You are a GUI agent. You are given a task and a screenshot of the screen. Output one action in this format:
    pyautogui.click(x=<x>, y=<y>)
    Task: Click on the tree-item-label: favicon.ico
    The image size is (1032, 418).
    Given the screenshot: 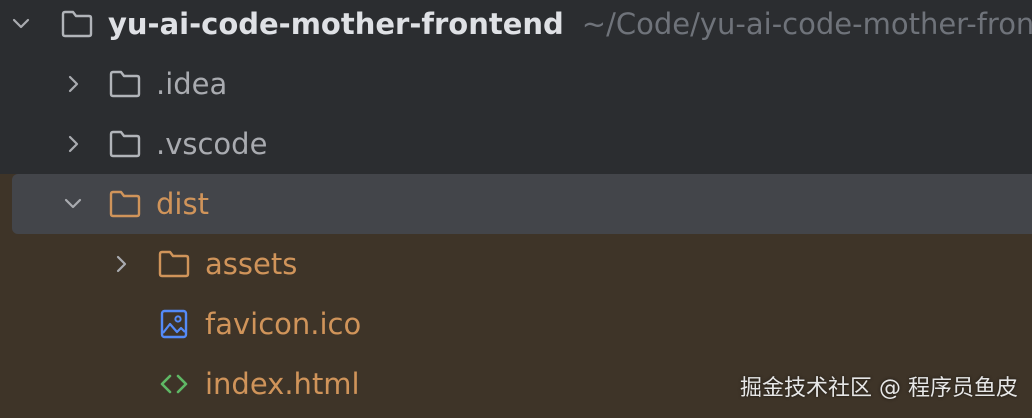 What is the action you would take?
    pyautogui.click(x=283, y=324)
    